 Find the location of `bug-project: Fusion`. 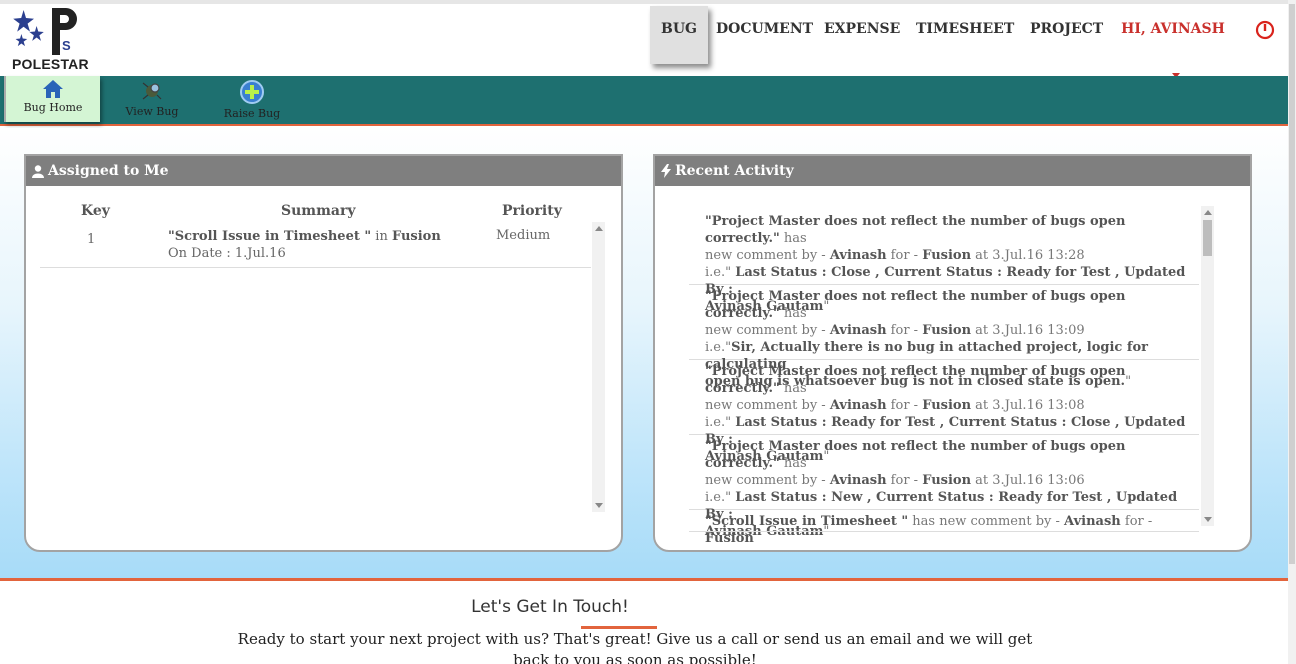

bug-project: Fusion is located at coordinates (416, 236).